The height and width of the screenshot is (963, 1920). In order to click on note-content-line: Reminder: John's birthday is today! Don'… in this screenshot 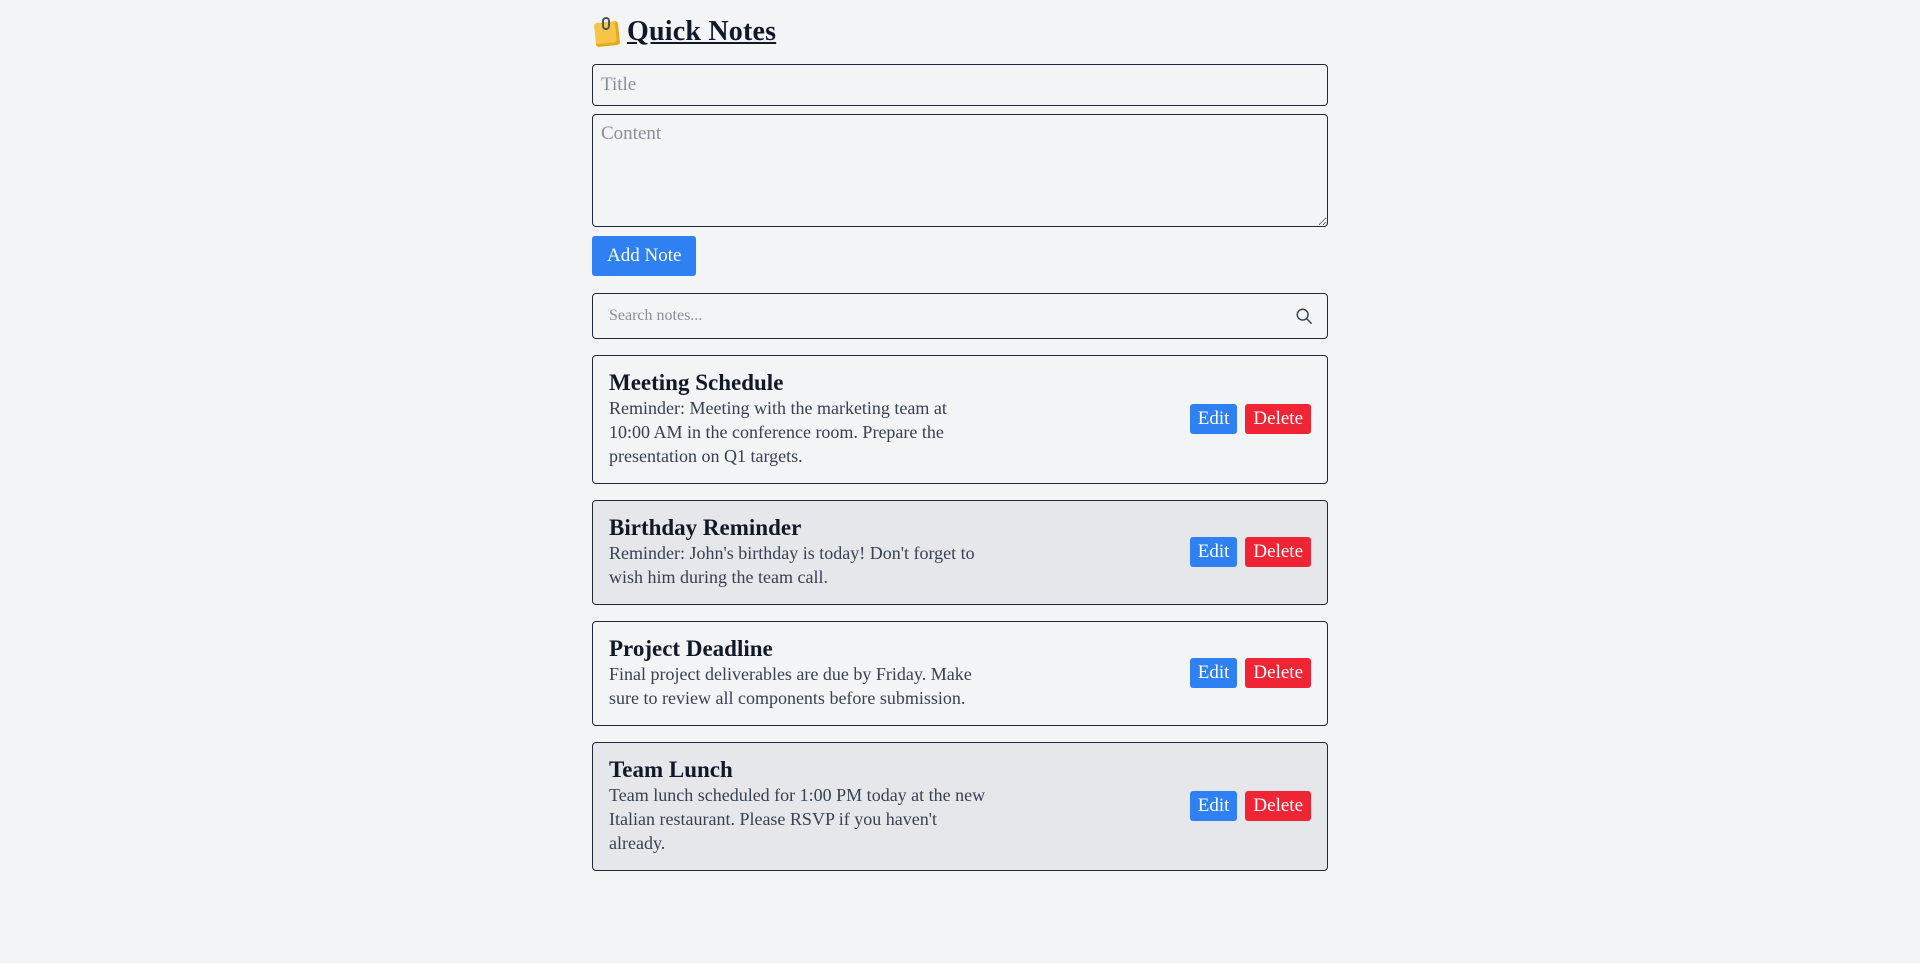, I will do `click(792, 553)`.